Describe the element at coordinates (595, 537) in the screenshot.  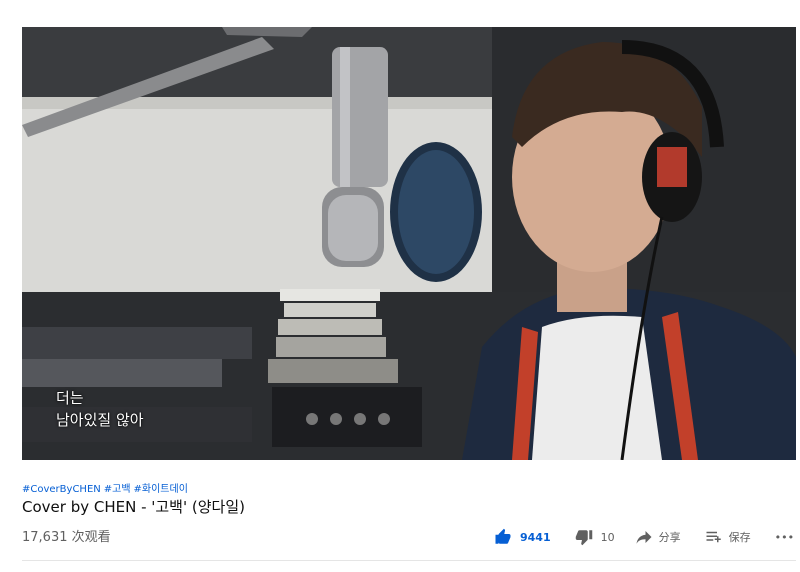
I see `dislike-button: 10` at that location.